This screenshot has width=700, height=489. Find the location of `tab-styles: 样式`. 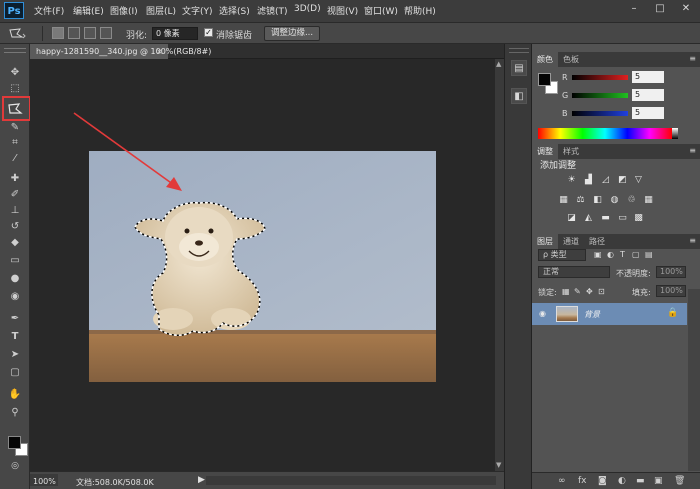

tab-styles: 样式 is located at coordinates (571, 151).